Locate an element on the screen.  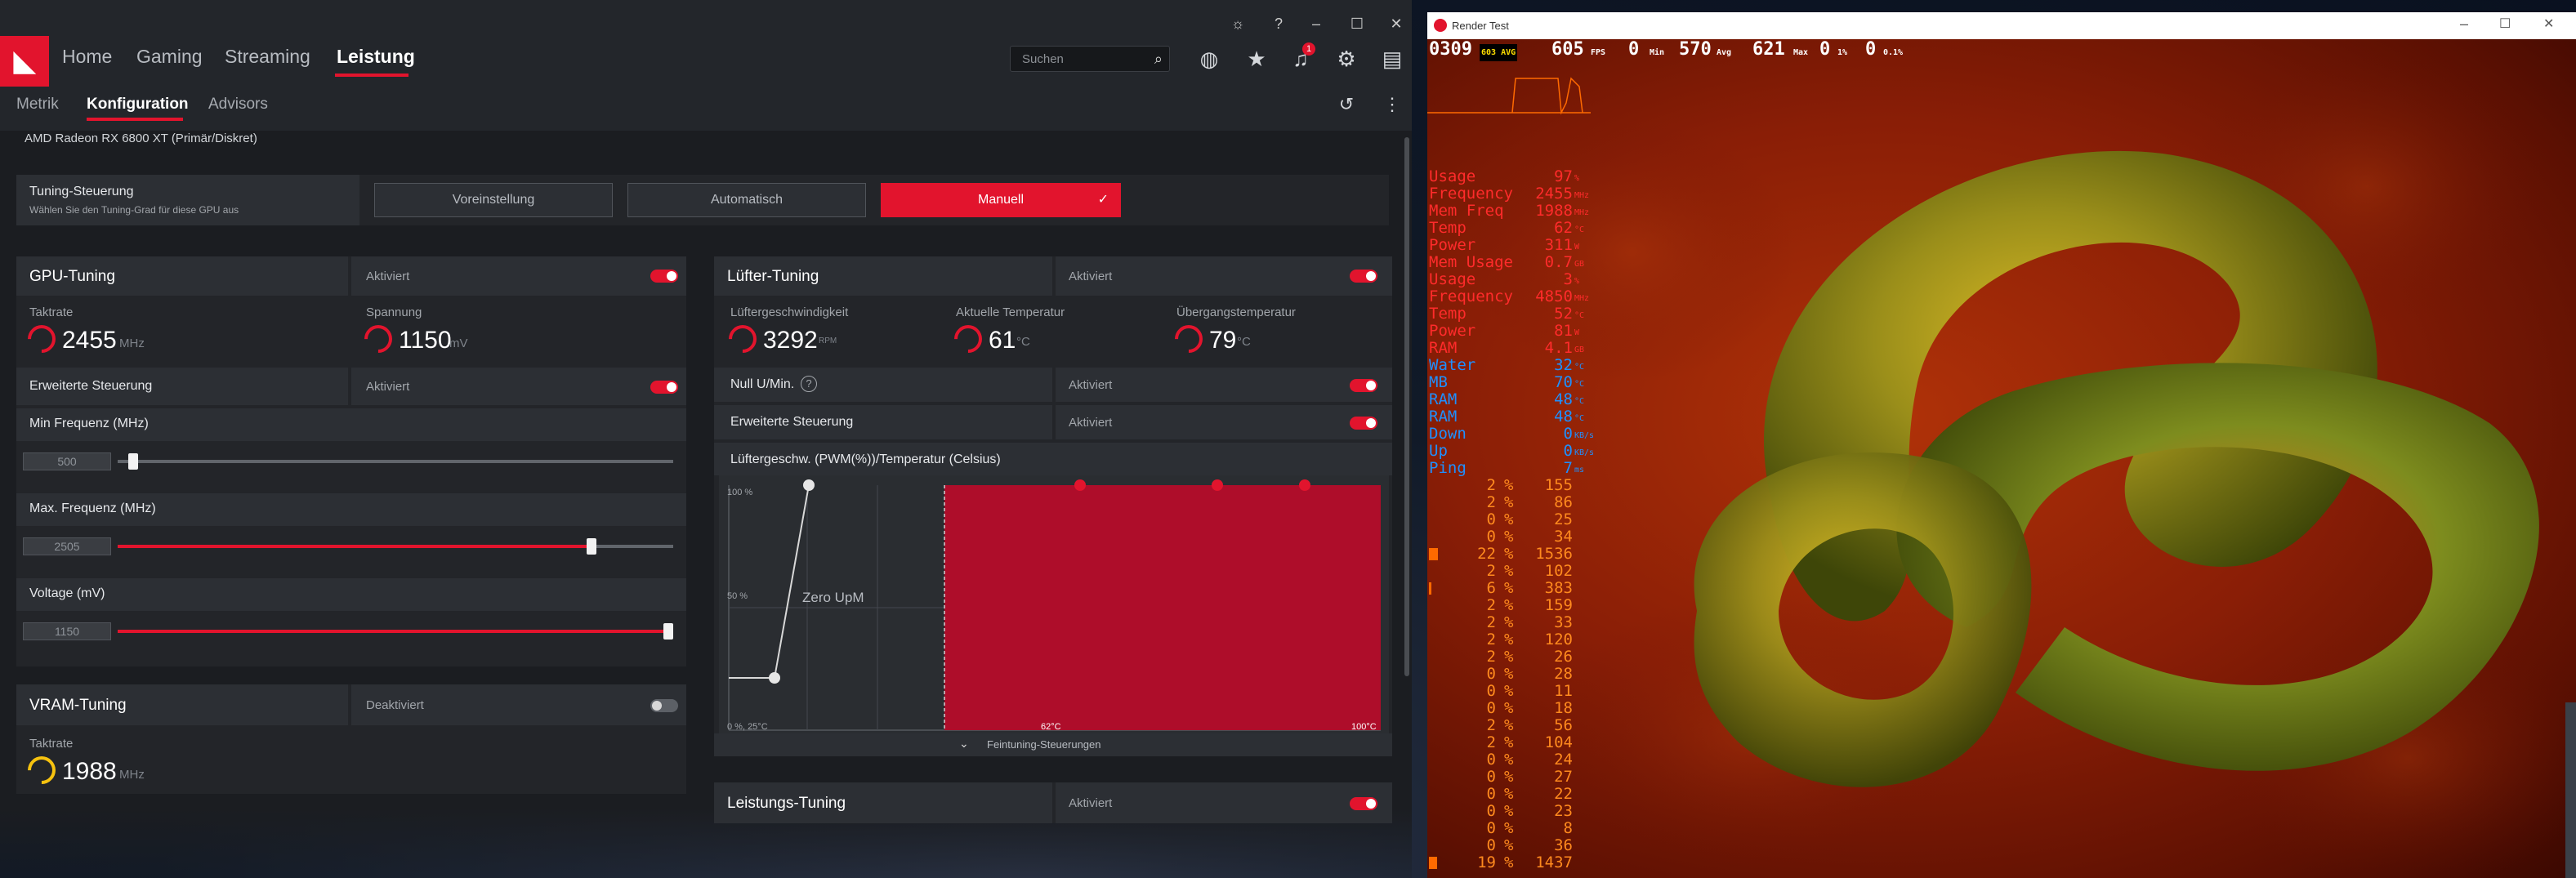
min-freq-thumb is located at coordinates (134, 461).